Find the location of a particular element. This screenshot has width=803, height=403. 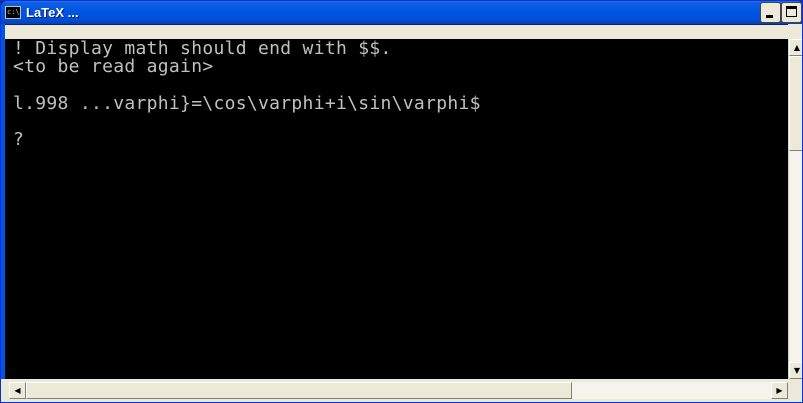

minimize-icon is located at coordinates (769, 16).